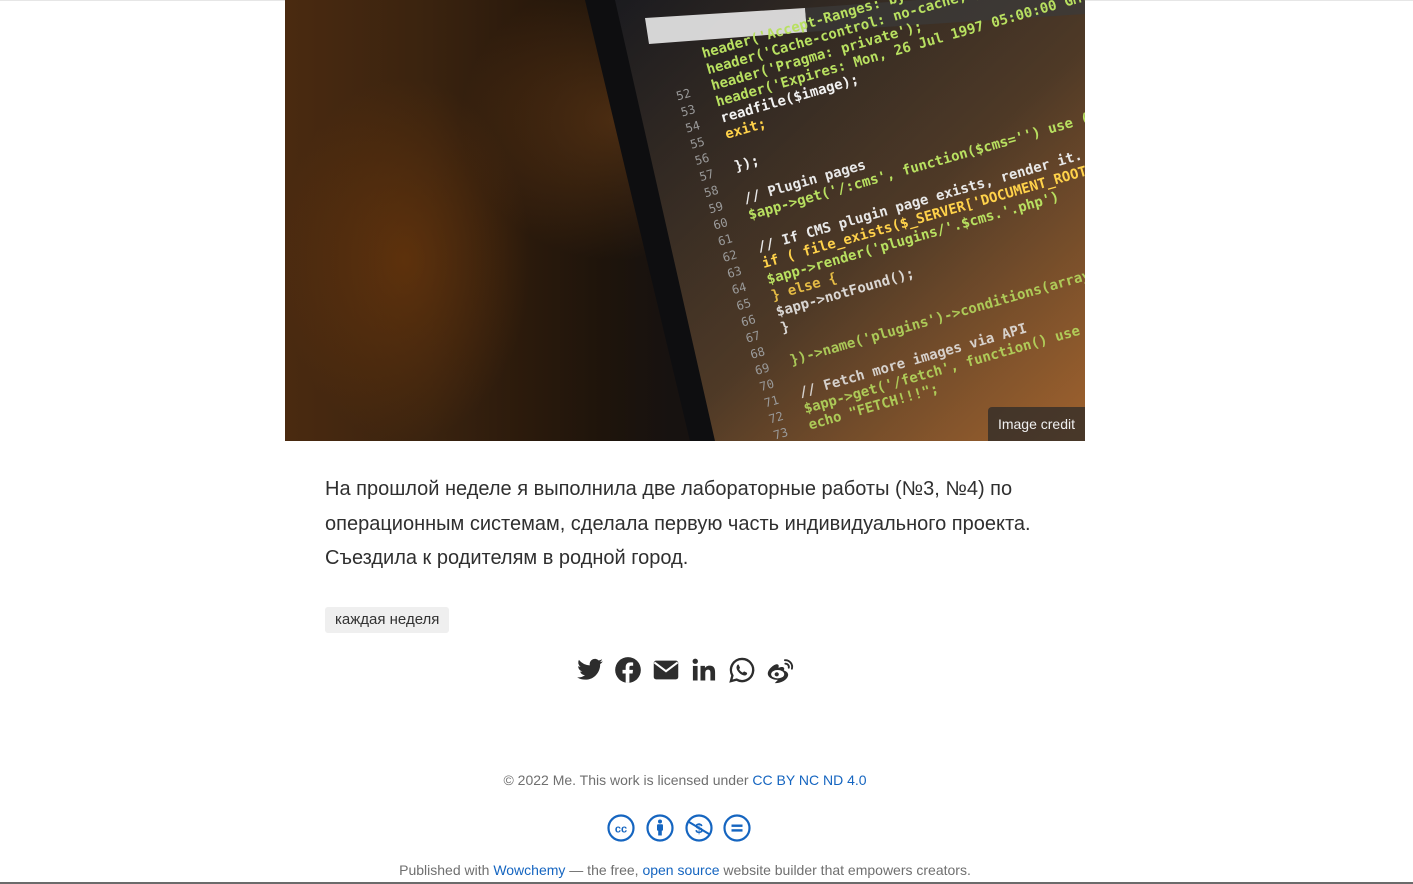 Image resolution: width=1413 pixels, height=884 pixels. I want to click on linkedin-icon, so click(704, 670).